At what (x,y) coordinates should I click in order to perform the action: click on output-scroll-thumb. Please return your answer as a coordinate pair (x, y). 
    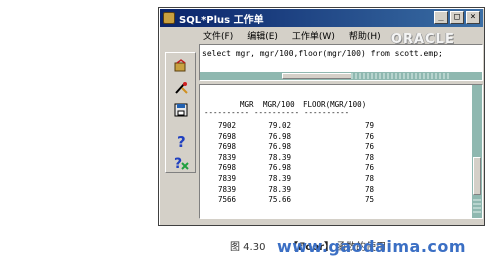
    Looking at the image, I should click on (477, 176).